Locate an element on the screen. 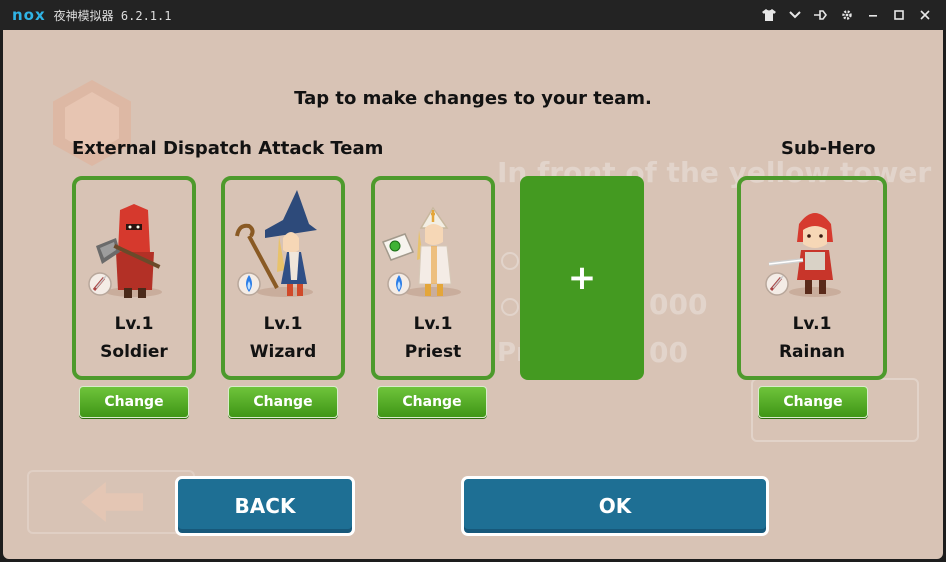 This screenshot has height=562, width=946. add-member-slot: + is located at coordinates (582, 278).